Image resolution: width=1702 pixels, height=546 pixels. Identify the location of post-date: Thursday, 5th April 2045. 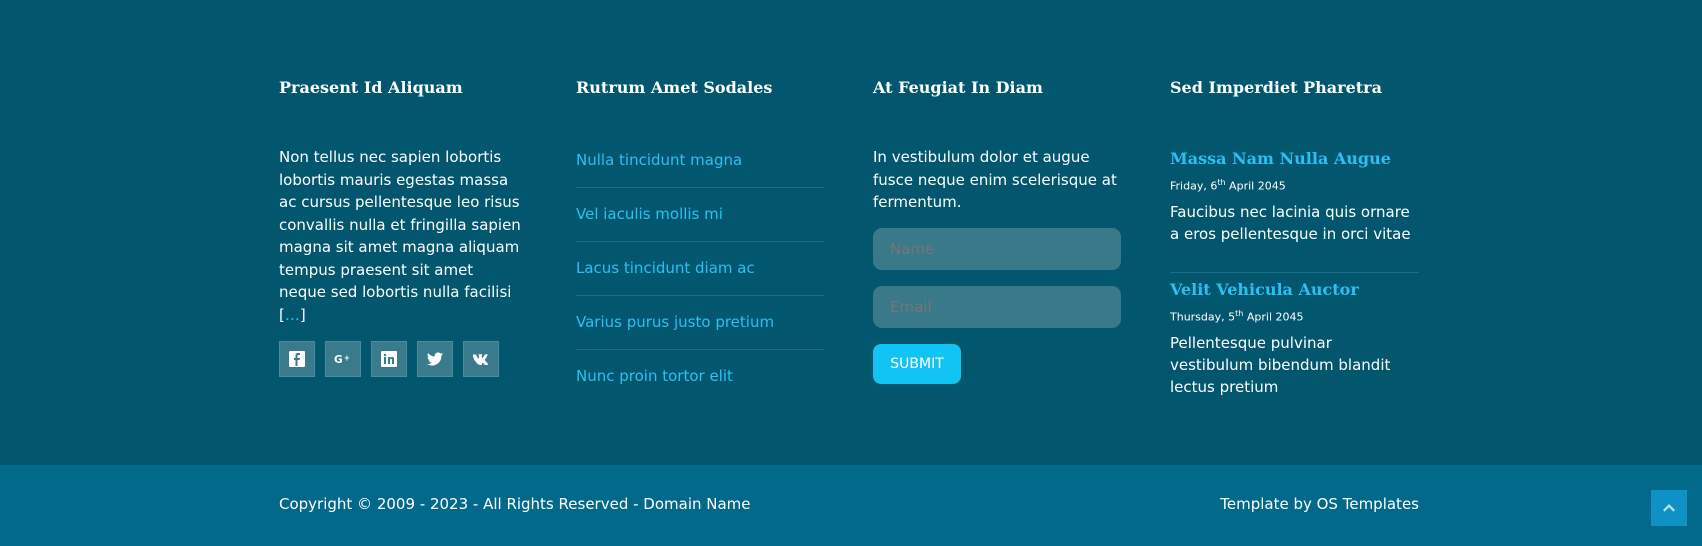
(1294, 315).